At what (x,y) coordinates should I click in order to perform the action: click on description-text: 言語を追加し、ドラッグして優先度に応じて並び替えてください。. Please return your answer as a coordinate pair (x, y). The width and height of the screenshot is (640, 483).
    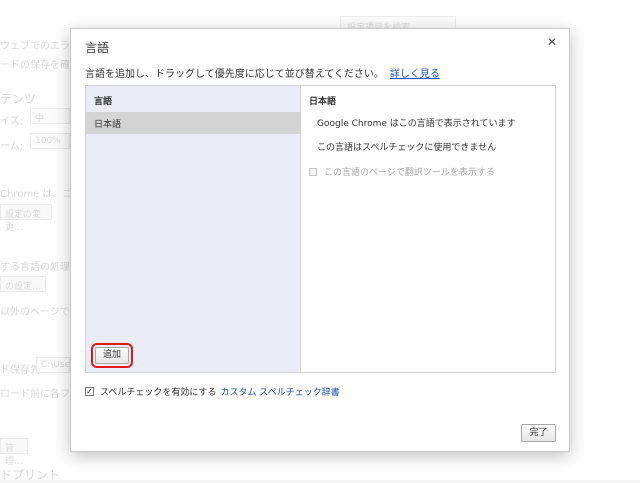
    Looking at the image, I should click on (234, 74).